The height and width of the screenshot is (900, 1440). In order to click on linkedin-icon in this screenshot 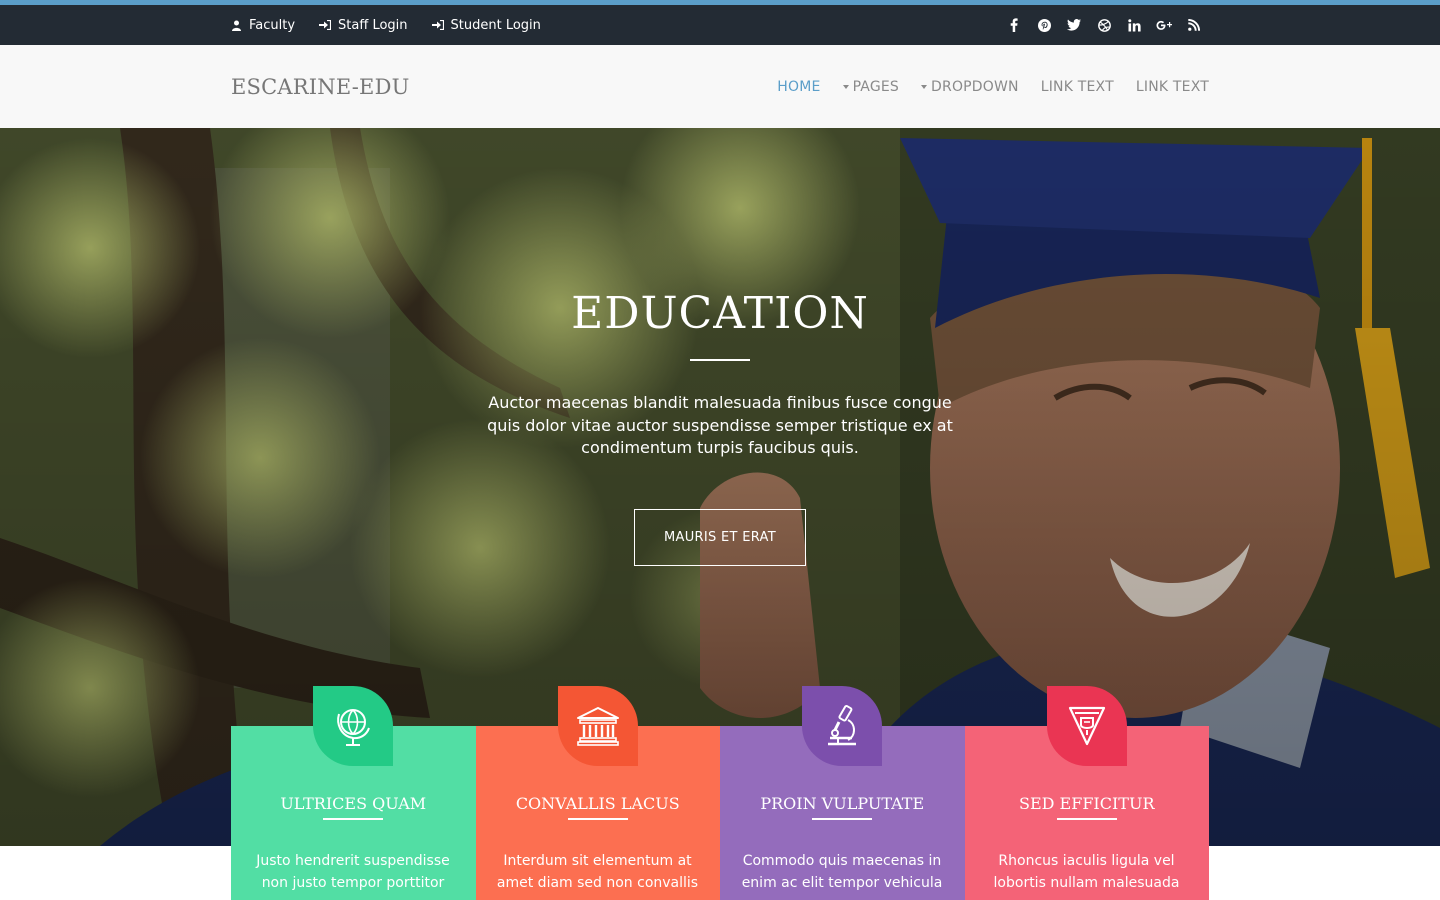, I will do `click(1134, 25)`.